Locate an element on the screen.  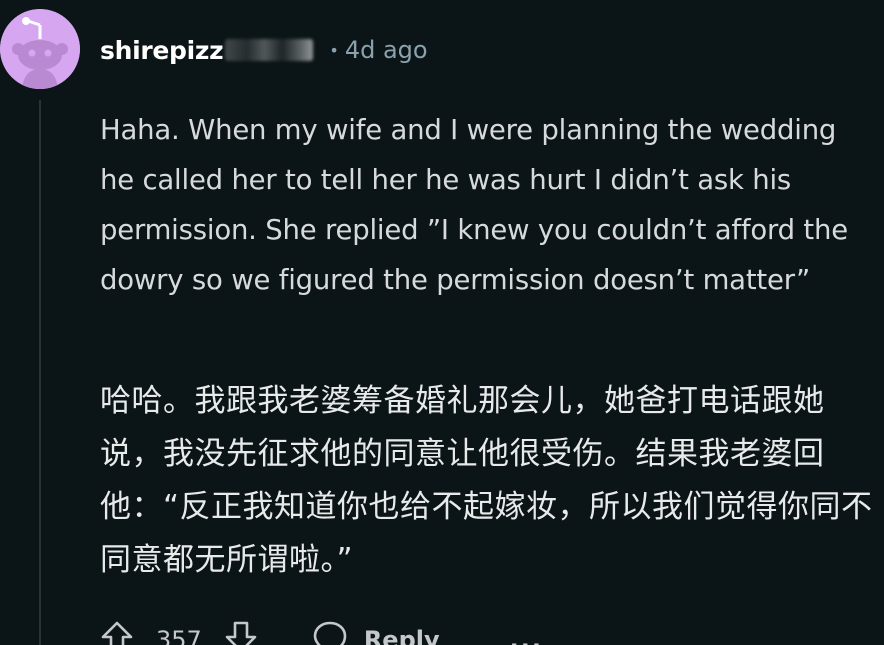
snoo-avatar-icon is located at coordinates (40, 49).